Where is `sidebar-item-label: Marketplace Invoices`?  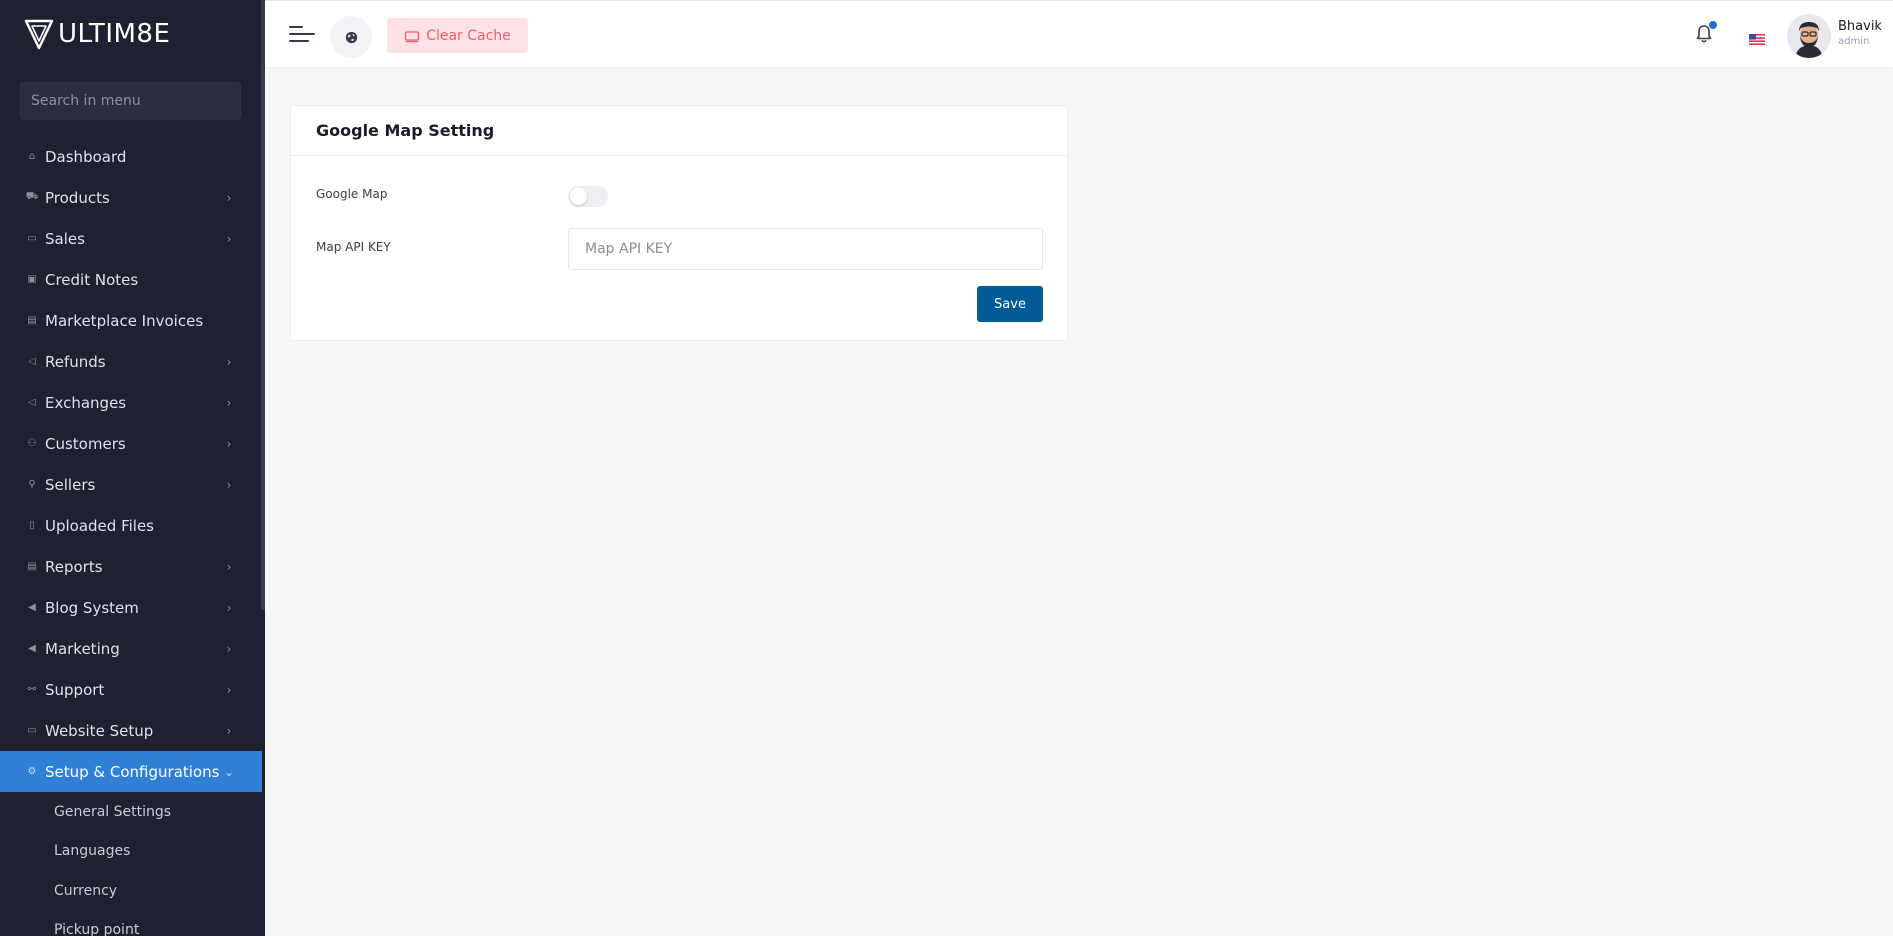
sidebar-item-label: Marketplace Invoices is located at coordinates (124, 320).